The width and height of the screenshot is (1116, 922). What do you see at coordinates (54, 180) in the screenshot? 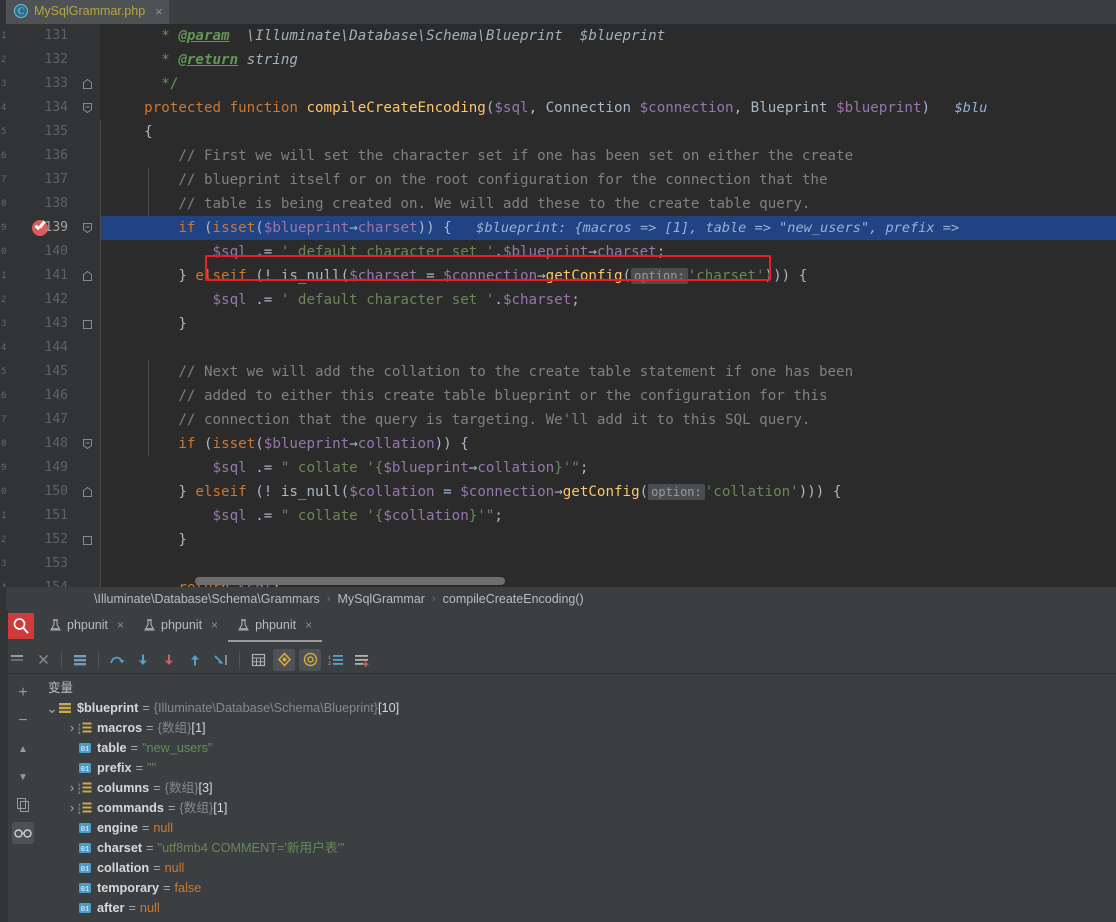
I see `gutter-line-137: 137` at bounding box center [54, 180].